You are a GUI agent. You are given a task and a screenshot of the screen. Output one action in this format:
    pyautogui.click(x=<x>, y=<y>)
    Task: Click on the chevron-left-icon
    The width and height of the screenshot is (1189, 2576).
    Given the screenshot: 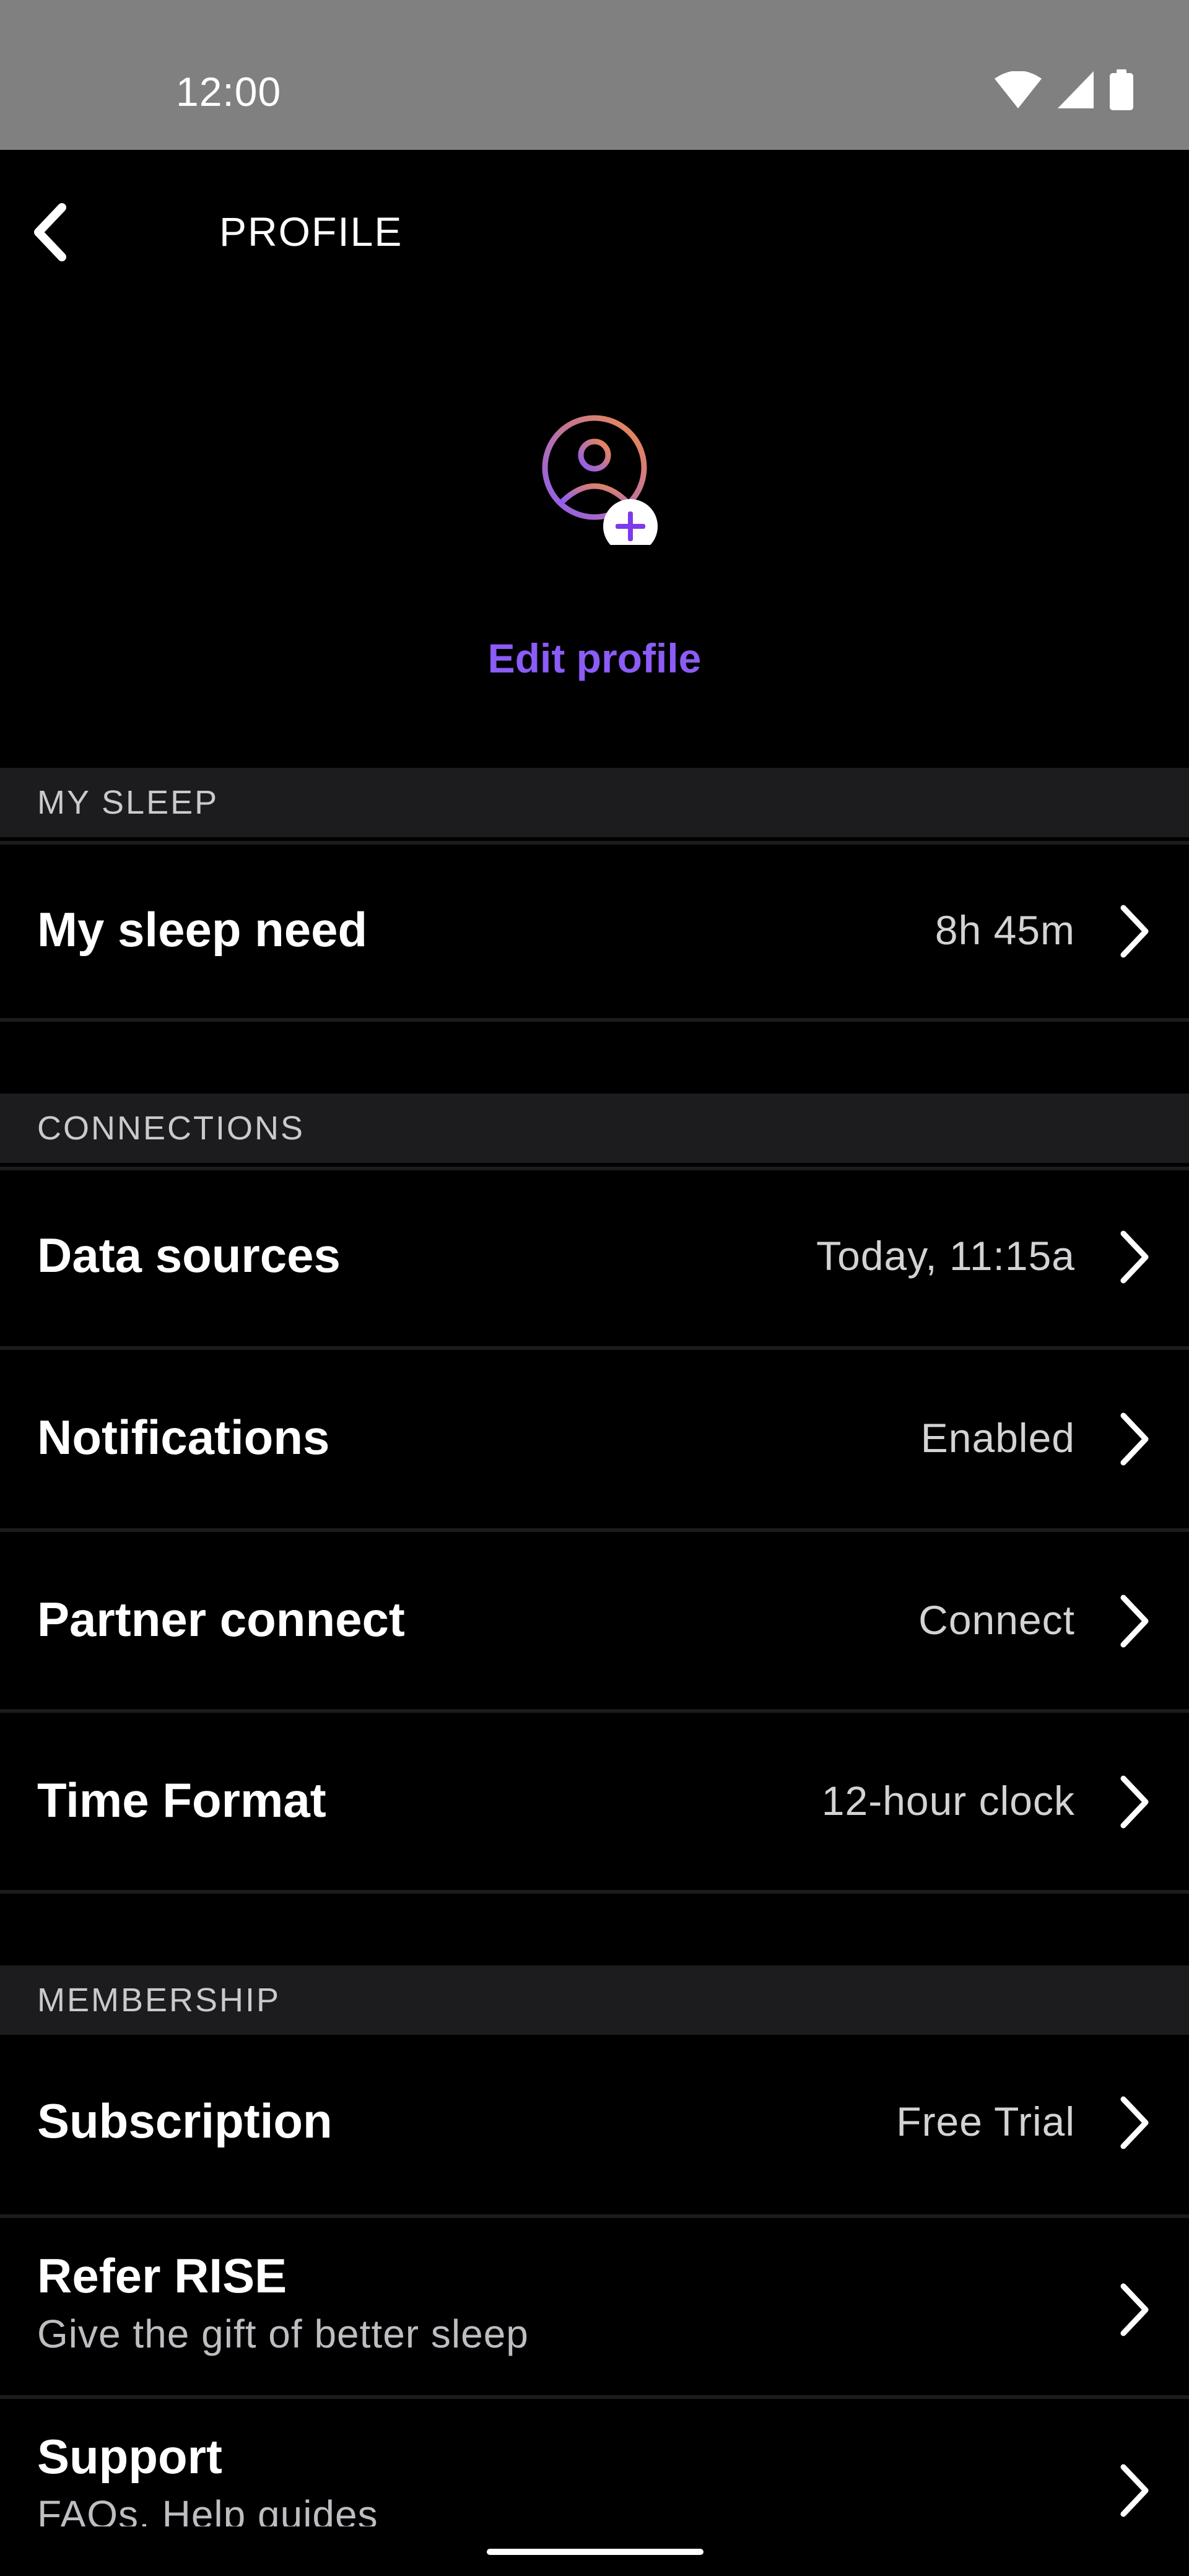 What is the action you would take?
    pyautogui.click(x=49, y=233)
    